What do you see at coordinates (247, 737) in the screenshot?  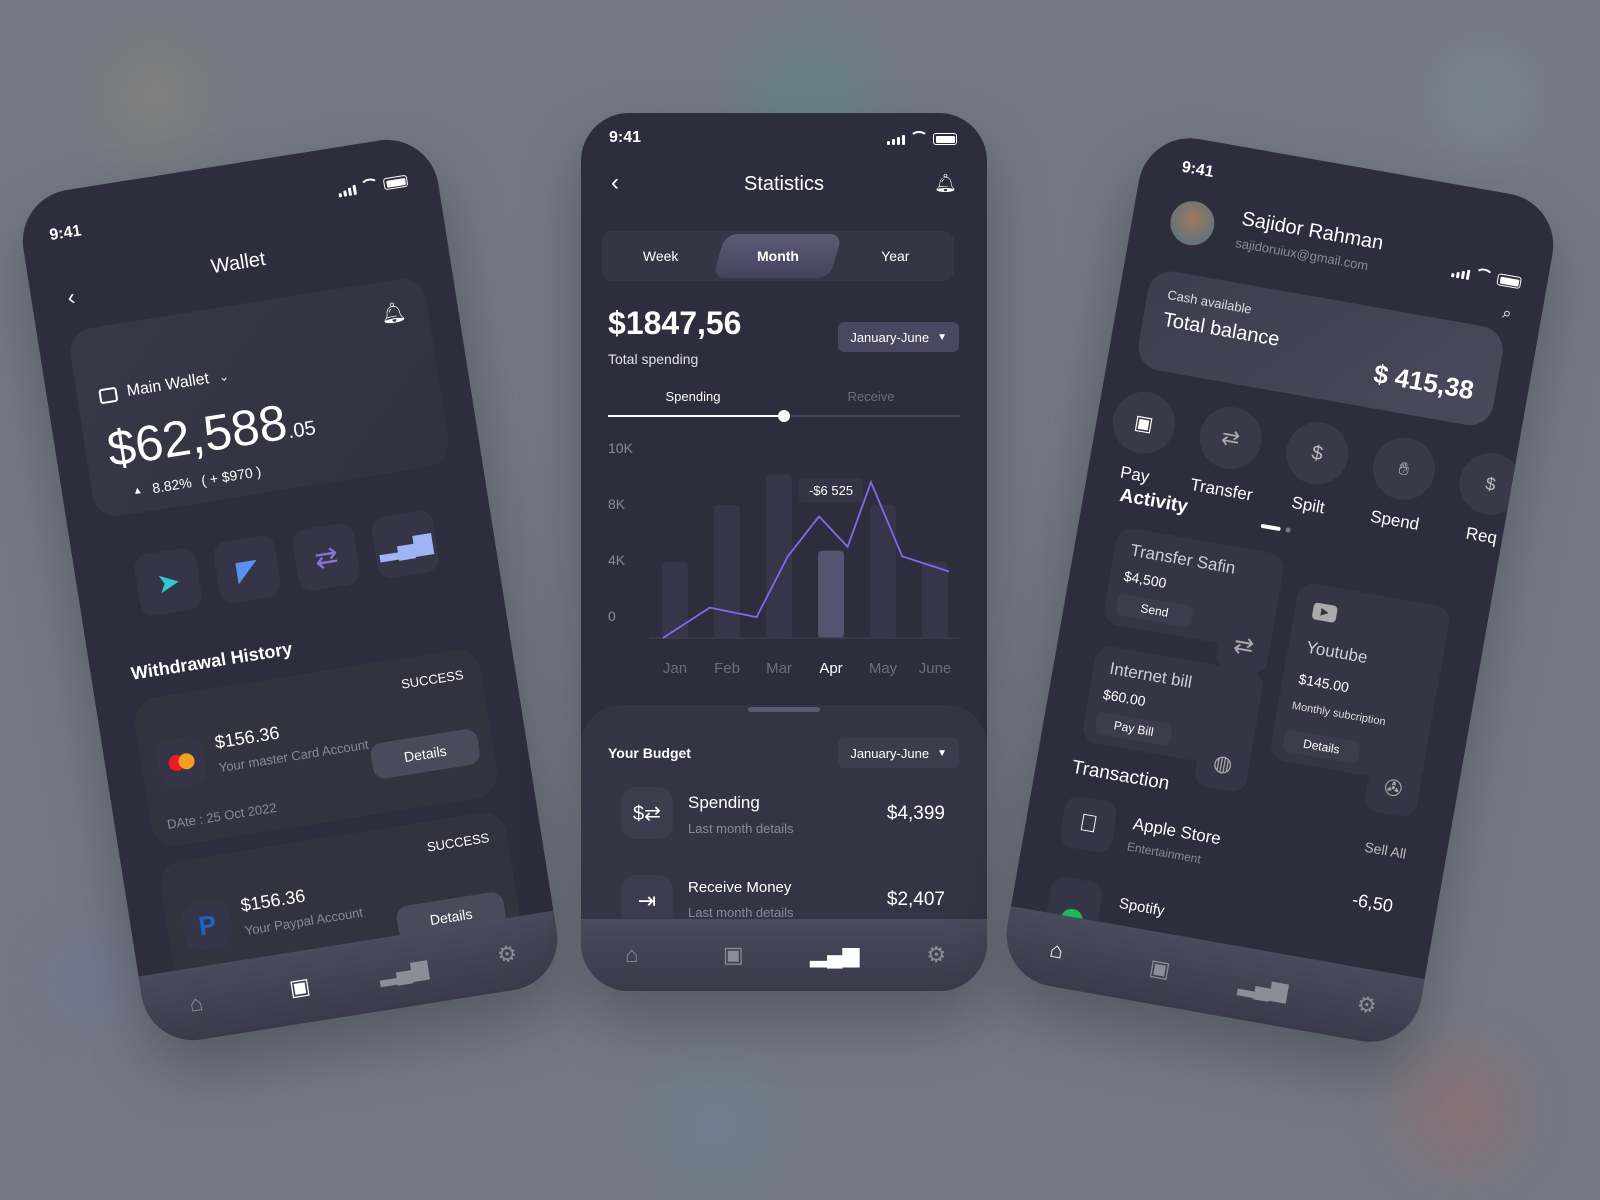 I see `withdrawal-amount: $156.36` at bounding box center [247, 737].